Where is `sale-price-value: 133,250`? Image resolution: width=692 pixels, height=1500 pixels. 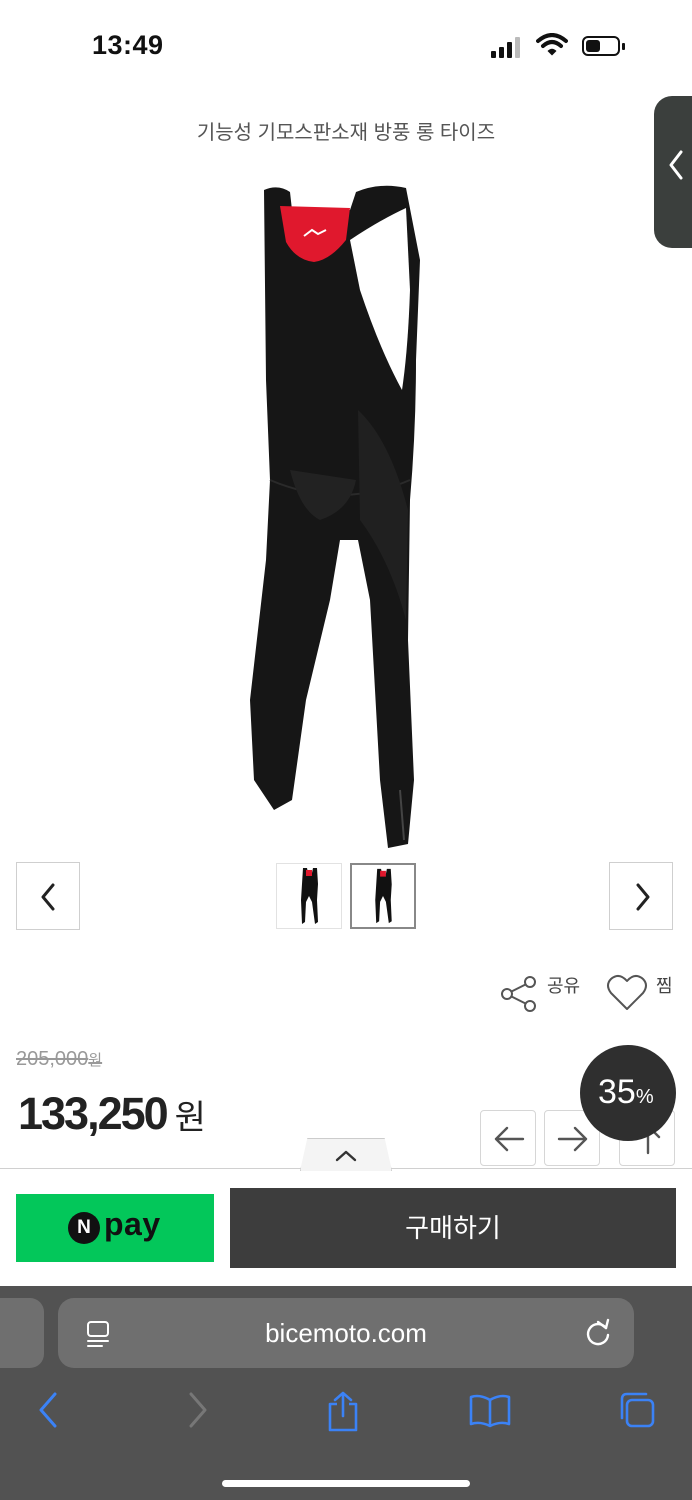
sale-price-value: 133,250 is located at coordinates (93, 1113).